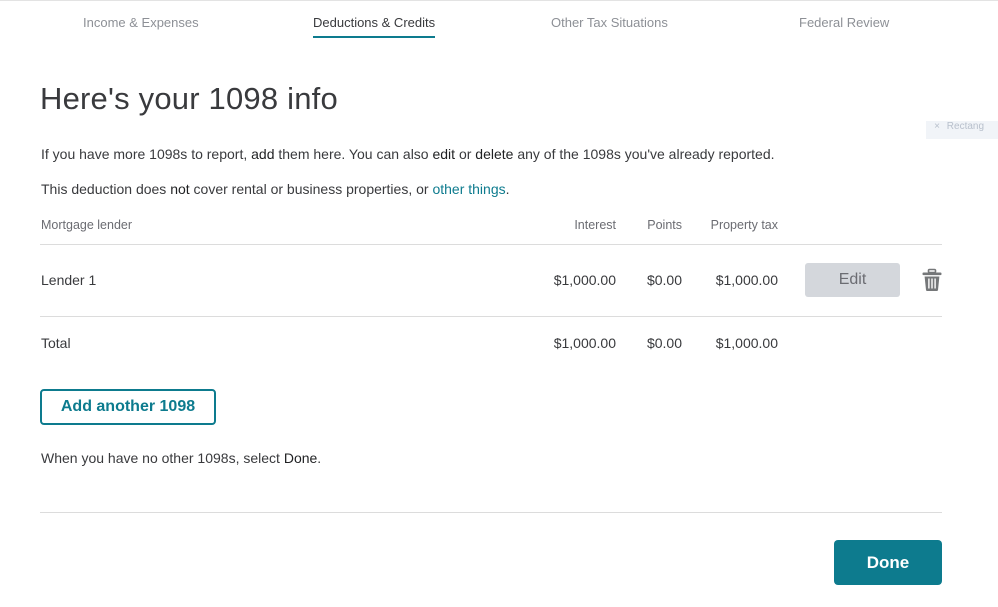 The height and width of the screenshot is (607, 998). Describe the element at coordinates (746, 343) in the screenshot. I see `total-property-tax: $1,000.00` at that location.